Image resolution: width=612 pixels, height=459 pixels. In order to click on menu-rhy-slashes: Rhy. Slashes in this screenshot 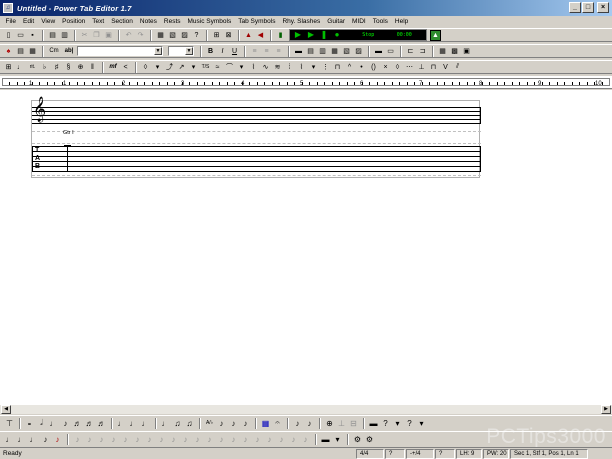, I will do `click(301, 21)`.